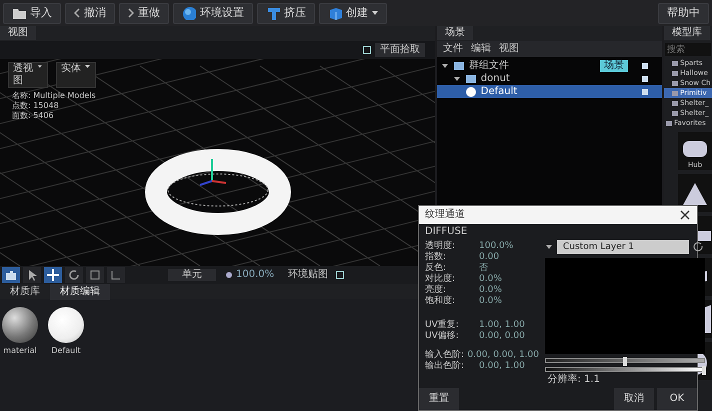 Image resolution: width=712 pixels, height=411 pixels. Describe the element at coordinates (499, 92) in the screenshot. I see `tree-label: Default` at that location.